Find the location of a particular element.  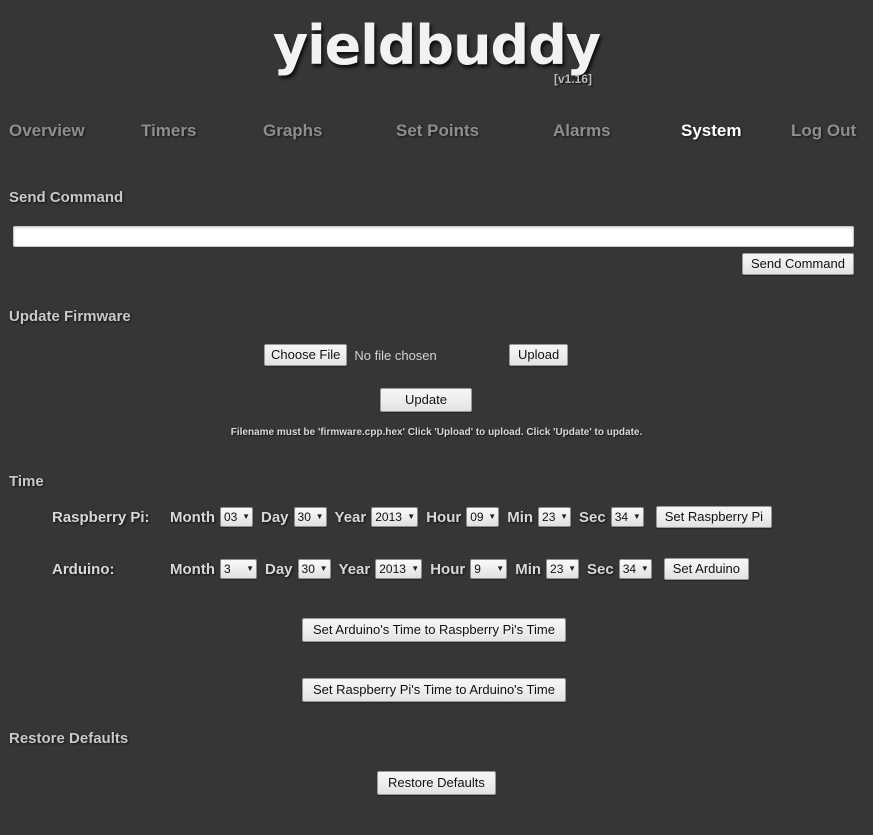

arduino-hour-value: 9 is located at coordinates (477, 569).